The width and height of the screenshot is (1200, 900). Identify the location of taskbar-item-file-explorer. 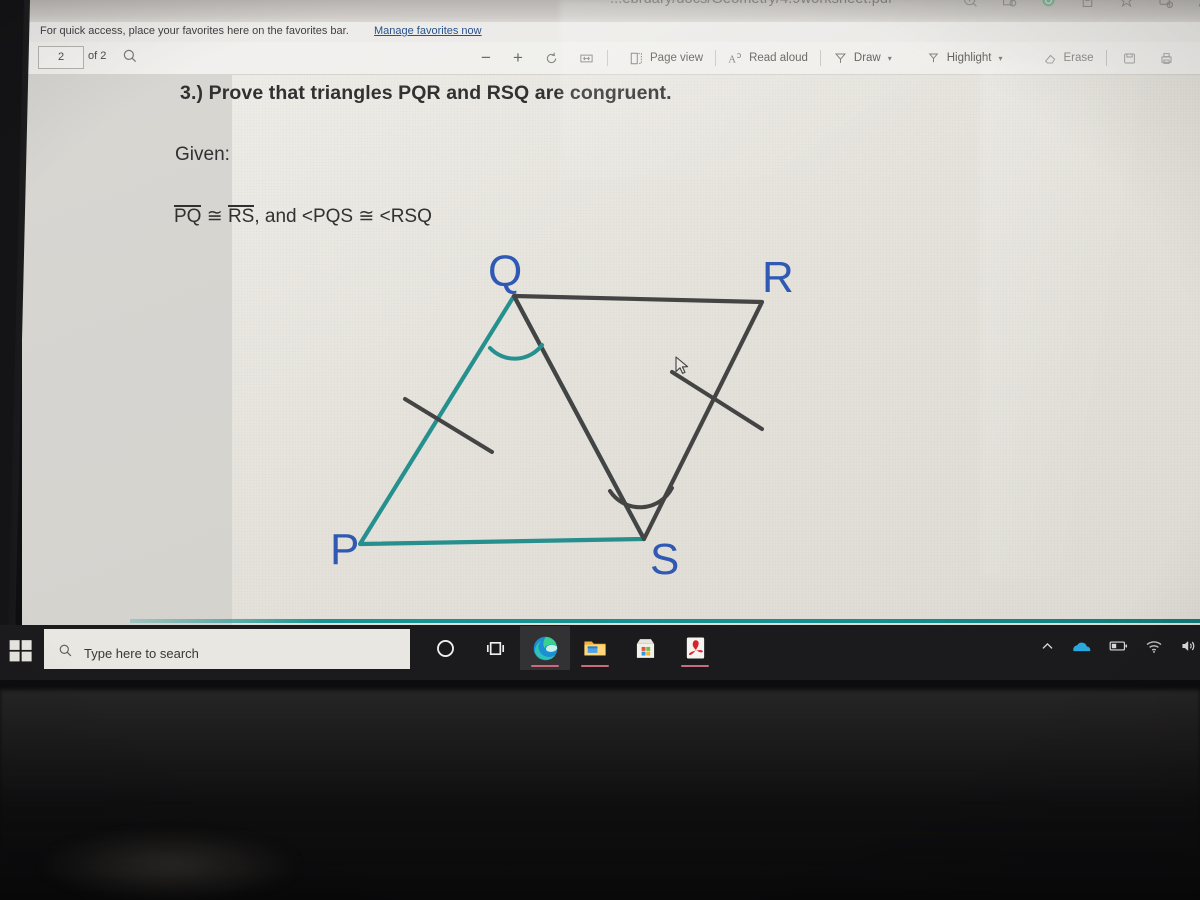
(595, 648).